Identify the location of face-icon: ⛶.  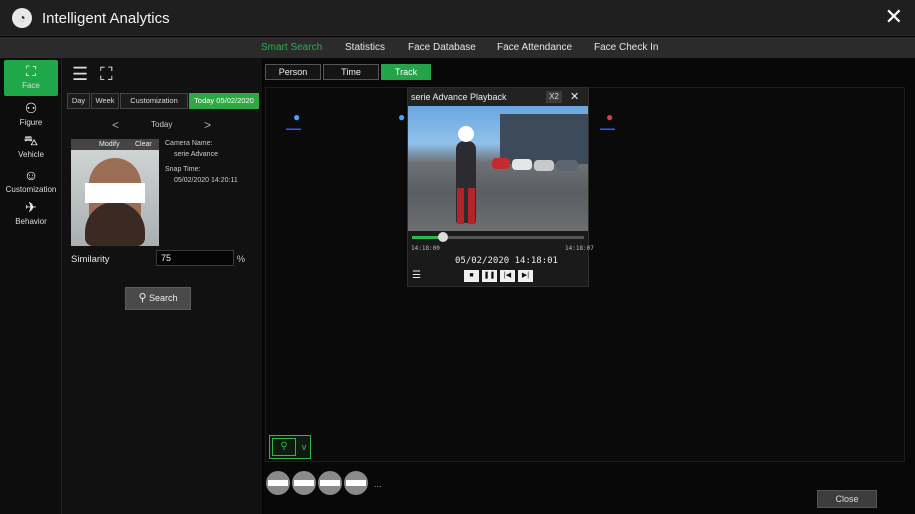
(31, 71).